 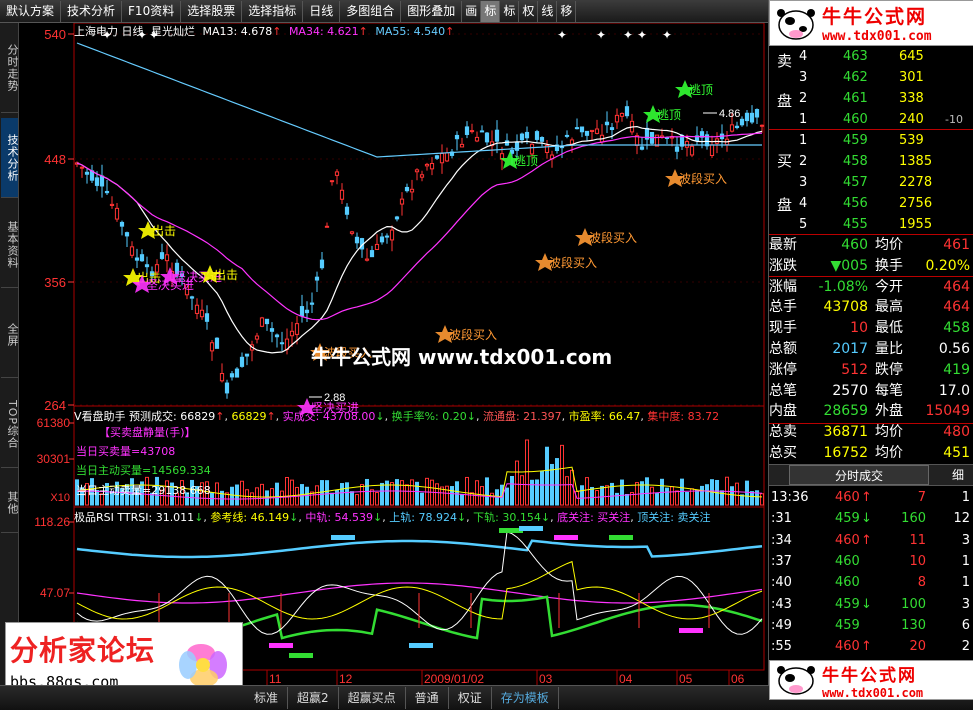 What do you see at coordinates (54, 423) in the screenshot?
I see `volume-ytick-label: 61380` at bounding box center [54, 423].